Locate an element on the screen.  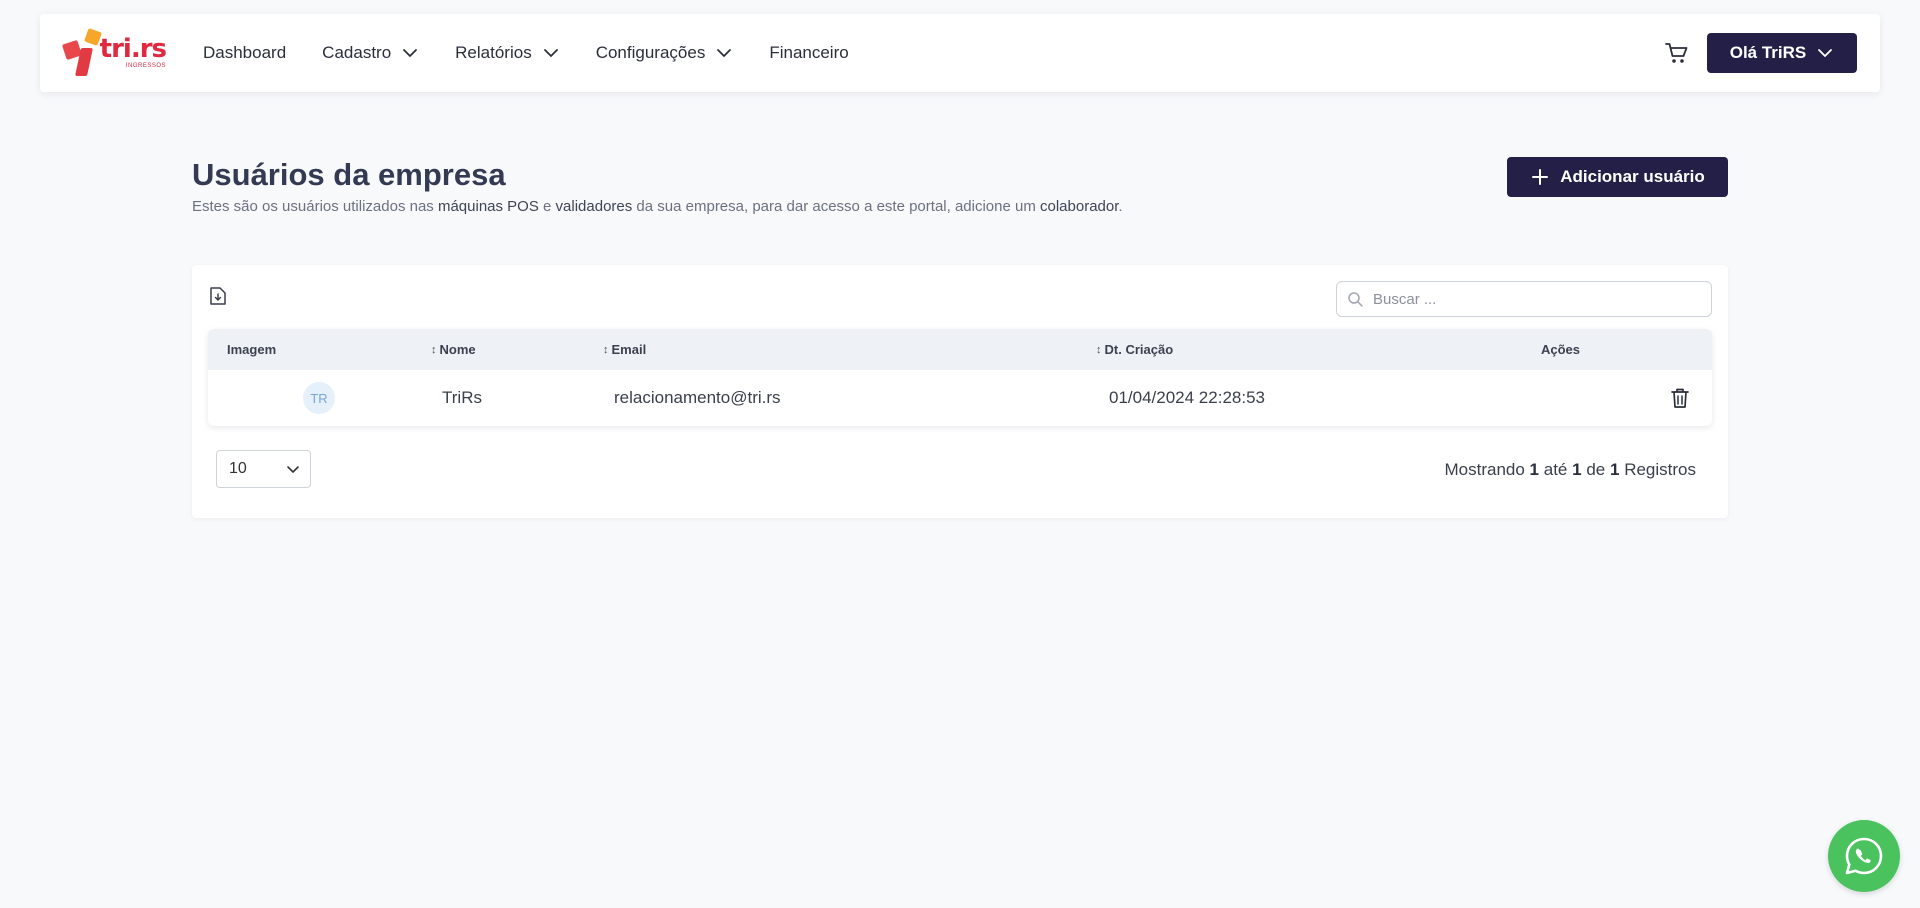
nav-configuracoes: Configurações is located at coordinates (665, 53).